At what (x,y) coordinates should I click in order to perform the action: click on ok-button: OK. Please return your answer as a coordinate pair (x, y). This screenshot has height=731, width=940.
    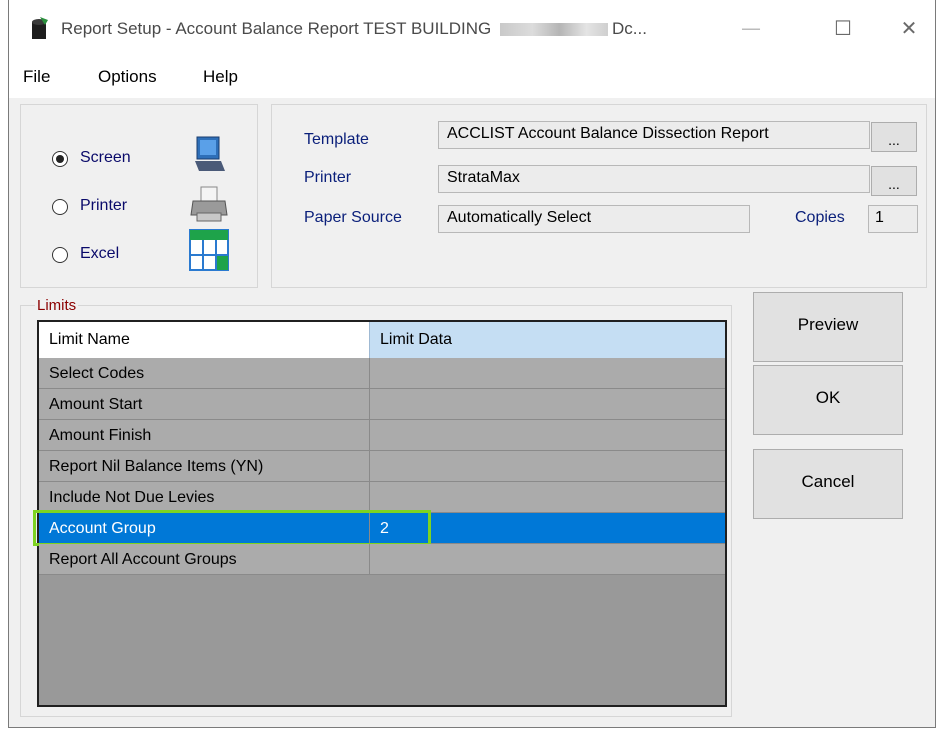
    Looking at the image, I should click on (828, 400).